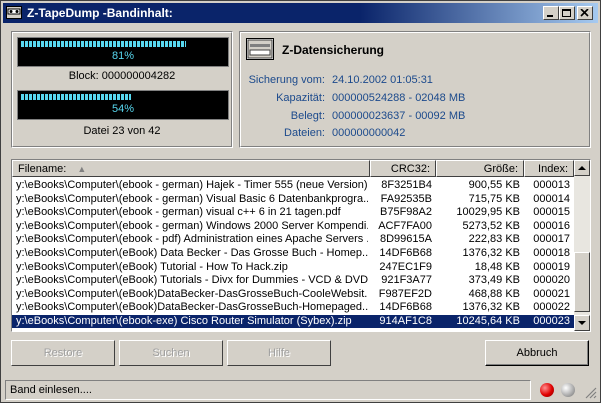 Image resolution: width=601 pixels, height=403 pixels. I want to click on file-count-label: Datei 23 von 42, so click(122, 131).